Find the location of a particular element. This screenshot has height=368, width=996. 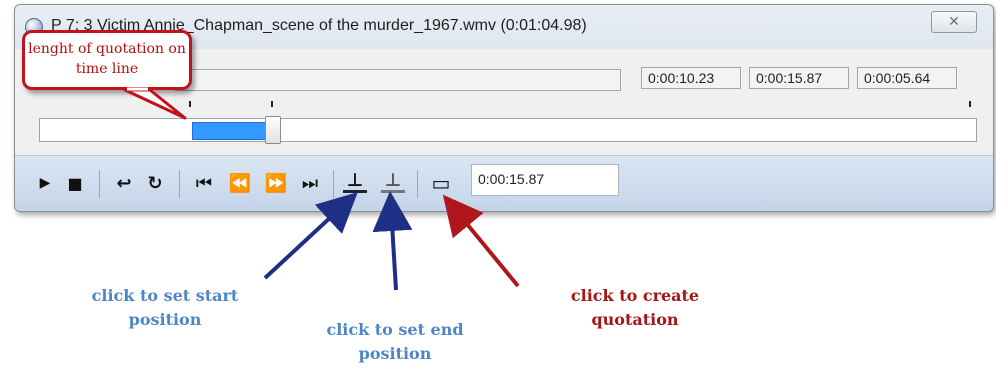

create-quotation-annotation: click to create quotation is located at coordinates (635, 307).